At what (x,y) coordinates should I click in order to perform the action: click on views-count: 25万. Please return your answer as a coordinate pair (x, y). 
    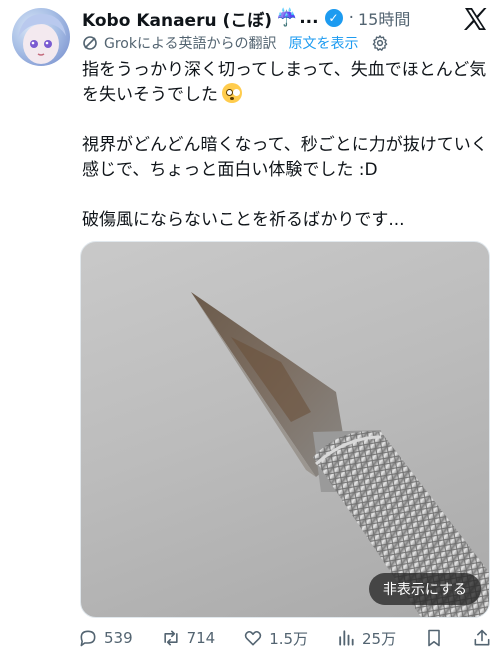
    Looking at the image, I should click on (379, 638).